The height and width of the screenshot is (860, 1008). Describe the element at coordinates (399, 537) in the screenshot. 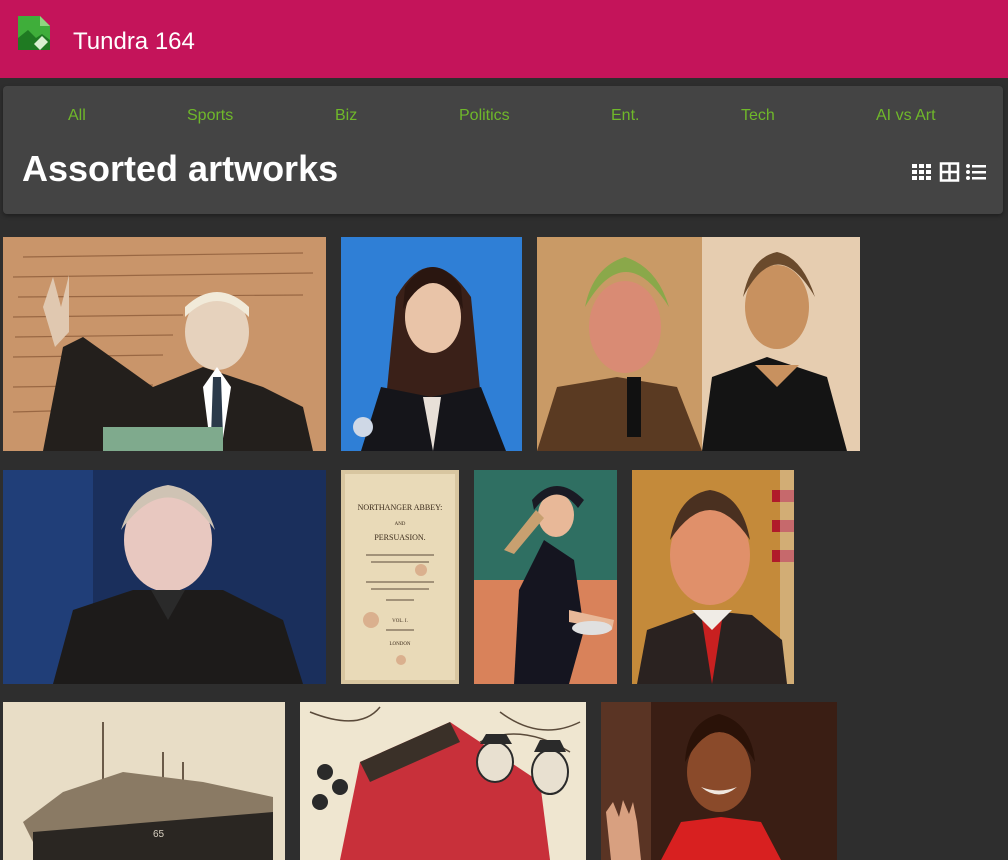

I see `book-title-line: PERSUASION.` at that location.